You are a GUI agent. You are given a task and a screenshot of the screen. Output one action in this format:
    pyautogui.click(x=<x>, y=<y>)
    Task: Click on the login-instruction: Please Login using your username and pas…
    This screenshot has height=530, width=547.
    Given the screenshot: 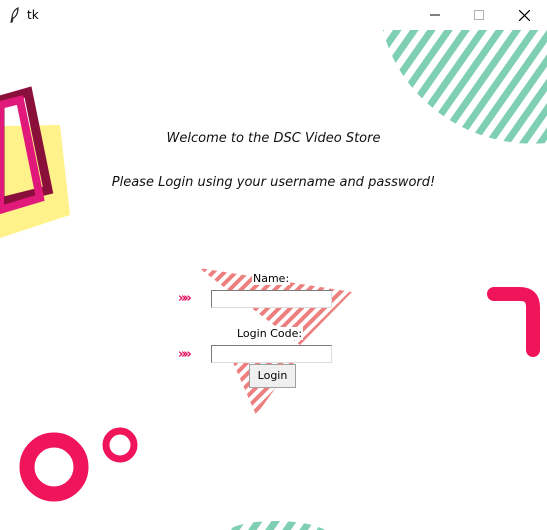 What is the action you would take?
    pyautogui.click(x=273, y=182)
    